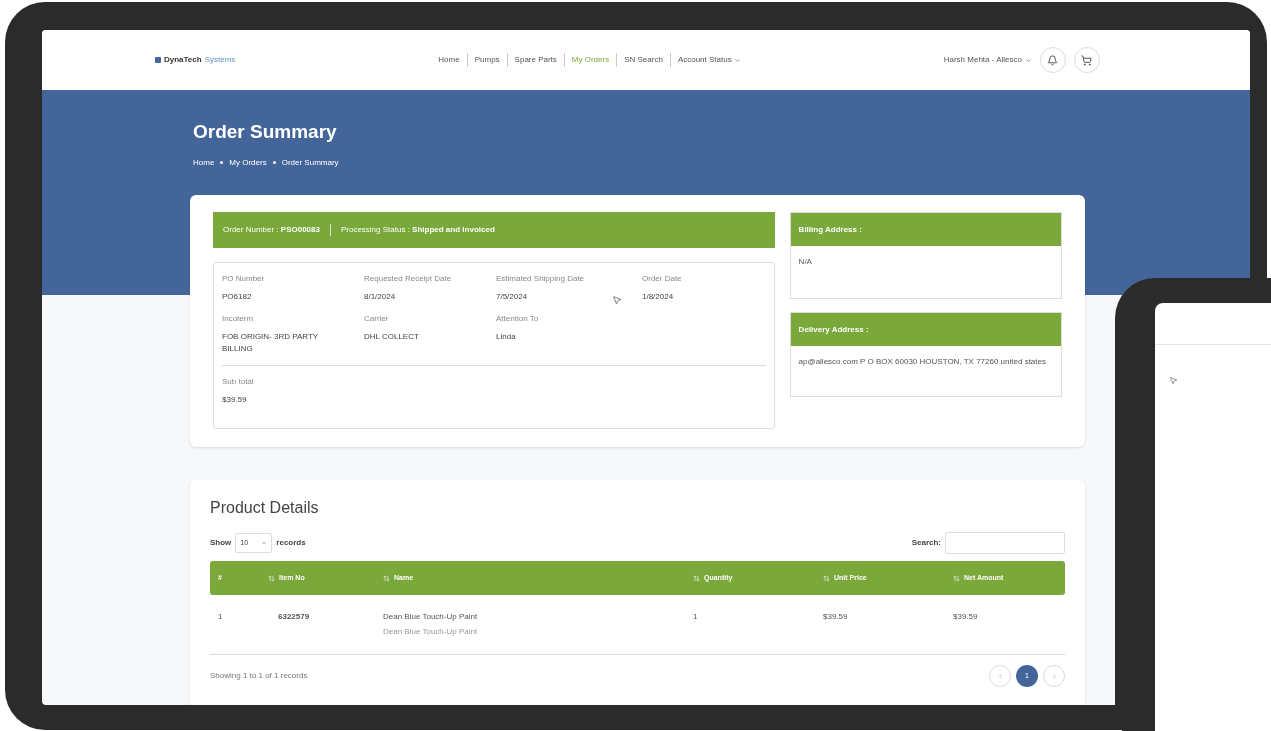 The image size is (1271, 731). What do you see at coordinates (220, 60) in the screenshot?
I see `logo-tagline: Systems` at bounding box center [220, 60].